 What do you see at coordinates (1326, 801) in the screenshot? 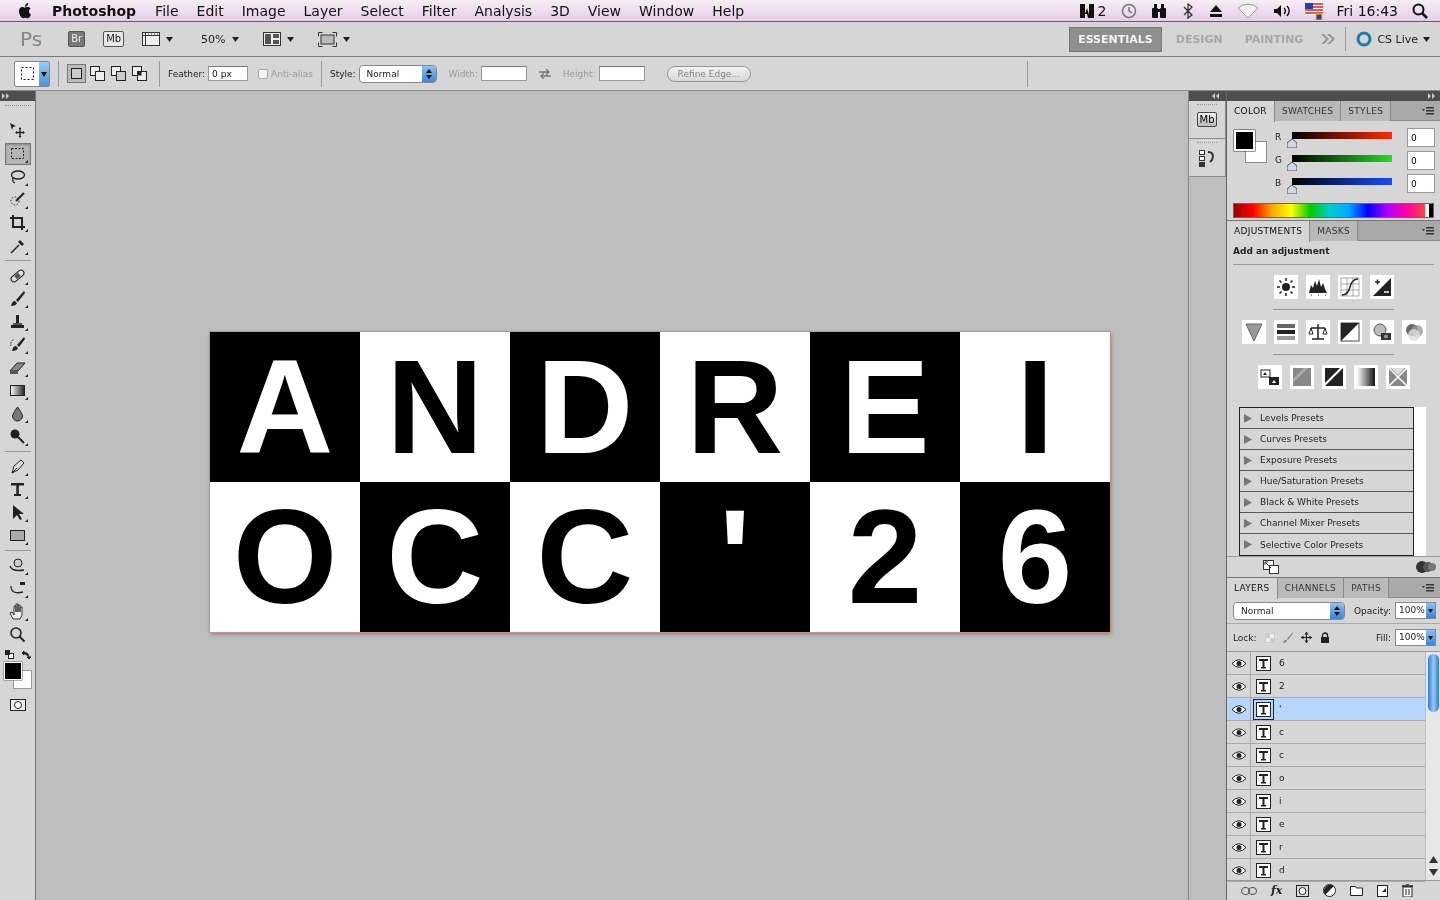
I see `layer-row: i` at bounding box center [1326, 801].